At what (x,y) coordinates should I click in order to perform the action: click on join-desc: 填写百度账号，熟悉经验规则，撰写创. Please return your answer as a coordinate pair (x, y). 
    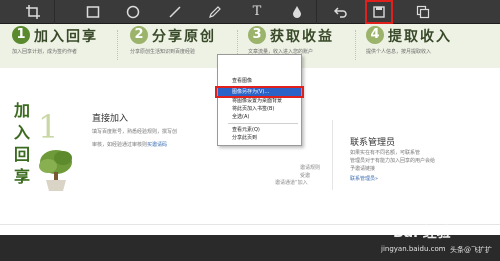
    Looking at the image, I should click on (135, 132).